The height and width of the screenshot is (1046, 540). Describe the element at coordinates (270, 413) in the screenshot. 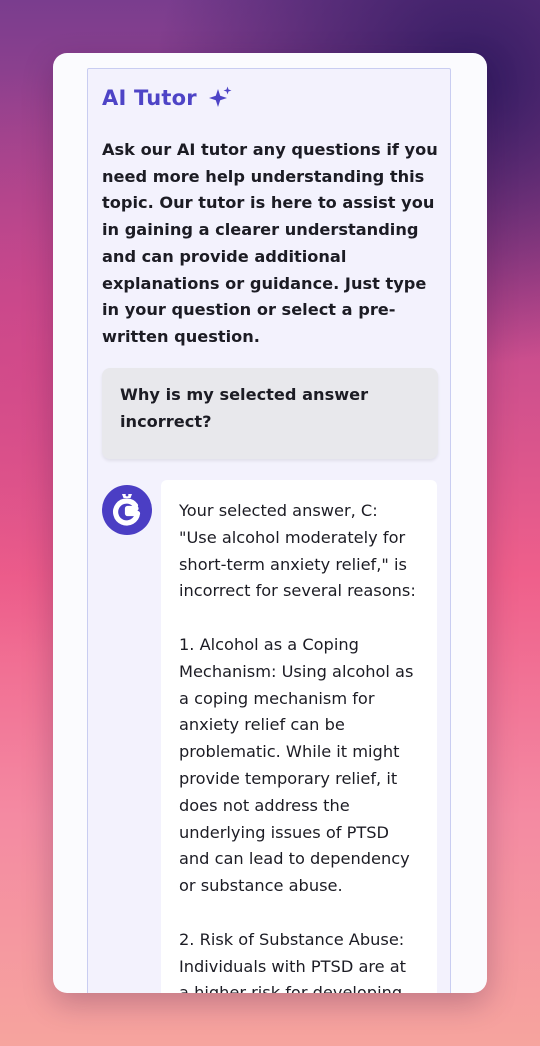

I see `user-question-bubble: Why is my selected answer incorrect?` at that location.